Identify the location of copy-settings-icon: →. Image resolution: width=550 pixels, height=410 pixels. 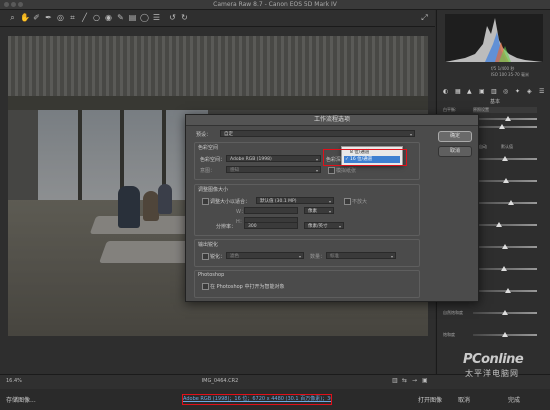
(414, 380).